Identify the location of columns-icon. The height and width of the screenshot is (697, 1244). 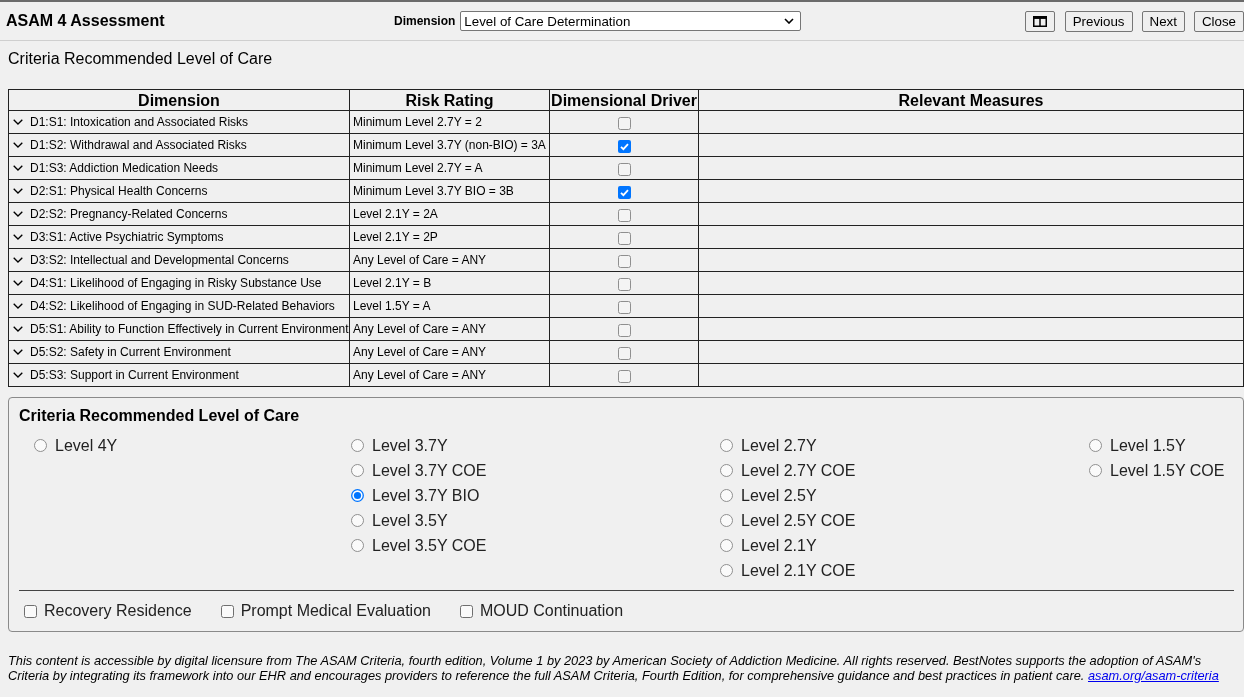
(1039, 21).